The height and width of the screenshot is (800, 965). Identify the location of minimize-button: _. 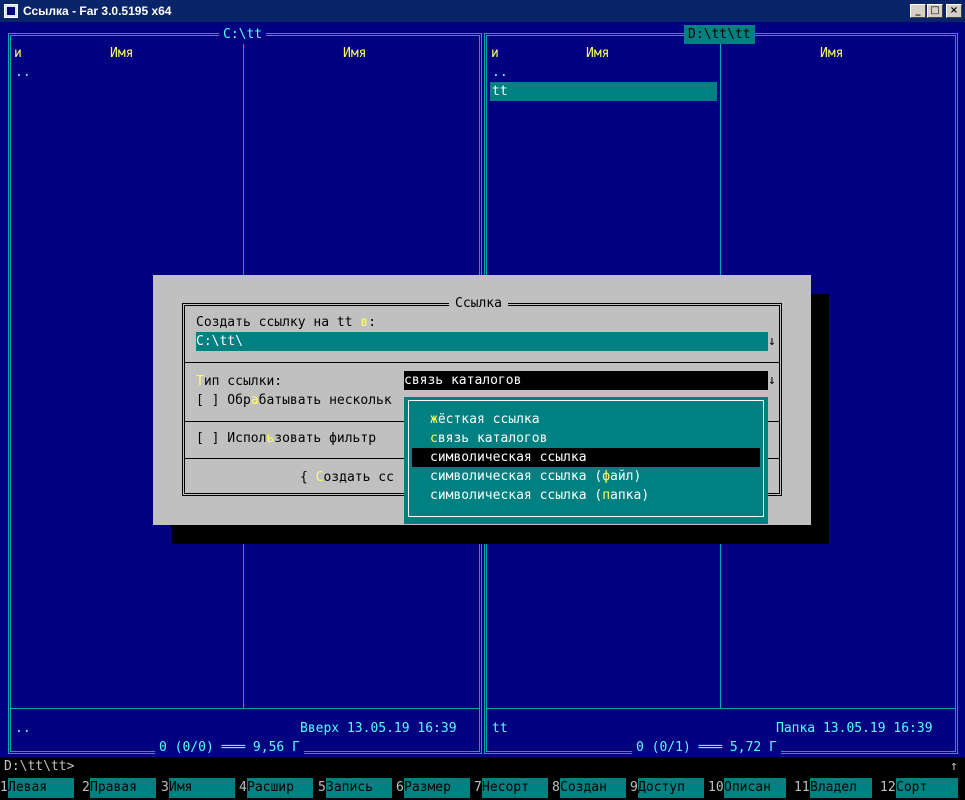
(918, 11).